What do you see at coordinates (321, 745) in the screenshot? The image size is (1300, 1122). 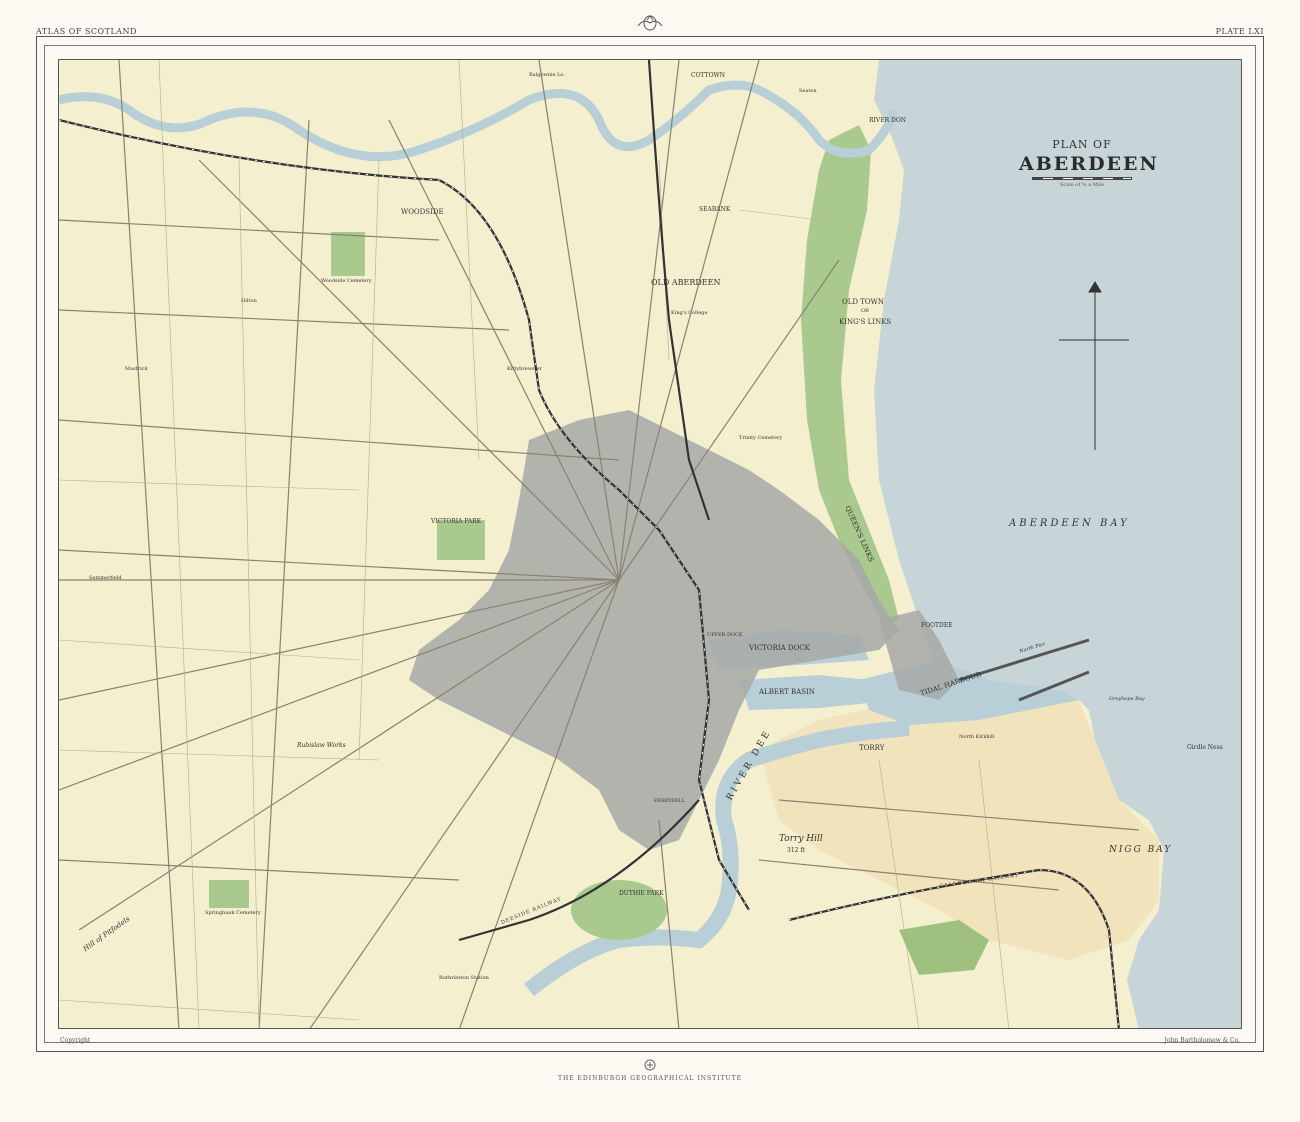 I see `label-rubislaw-works: Rubislaw Works` at bounding box center [321, 745].